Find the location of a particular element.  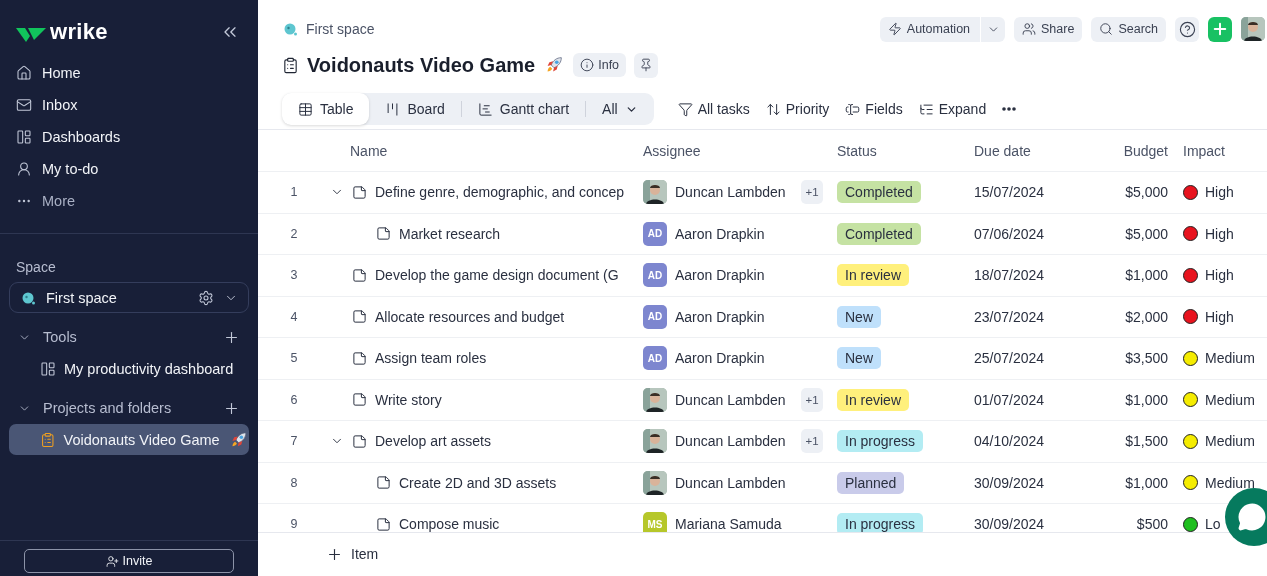

pin-icon is located at coordinates (646, 65).